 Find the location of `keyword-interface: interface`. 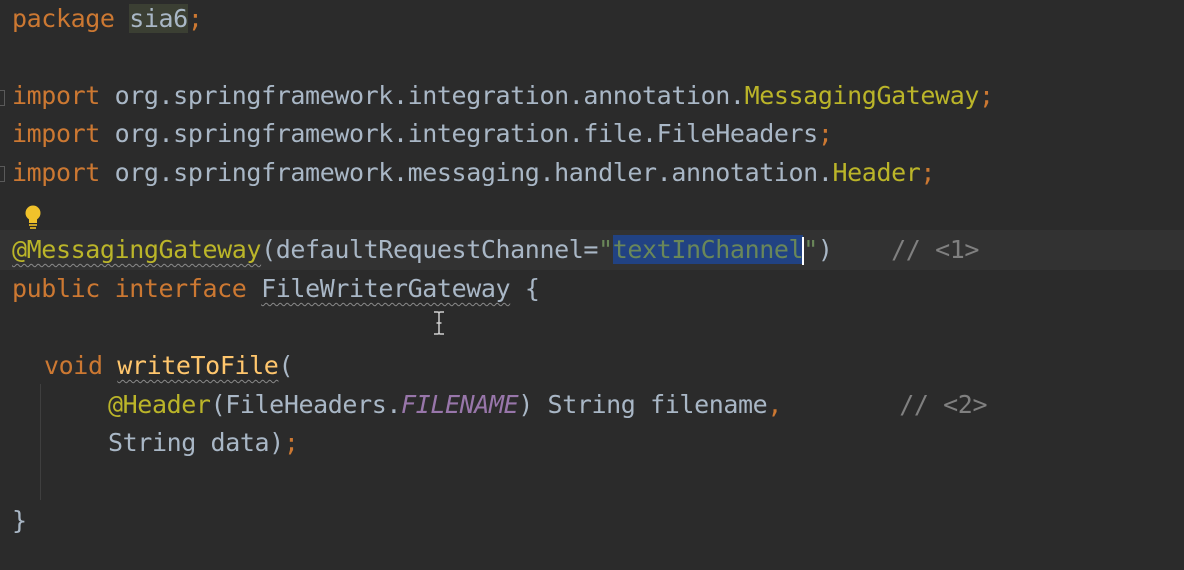

keyword-interface: interface is located at coordinates (180, 288).